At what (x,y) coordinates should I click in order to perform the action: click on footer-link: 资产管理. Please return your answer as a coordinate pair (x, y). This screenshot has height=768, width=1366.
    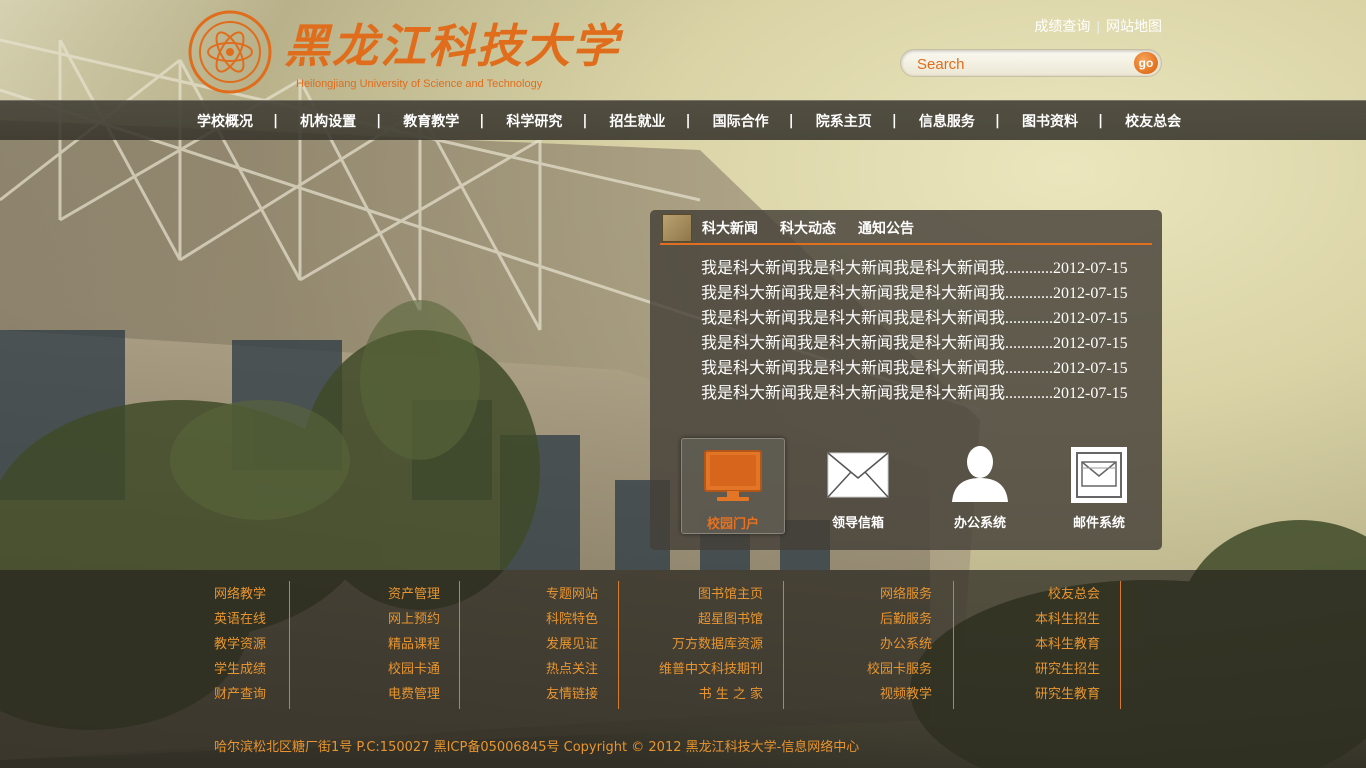
    Looking at the image, I should click on (407, 594).